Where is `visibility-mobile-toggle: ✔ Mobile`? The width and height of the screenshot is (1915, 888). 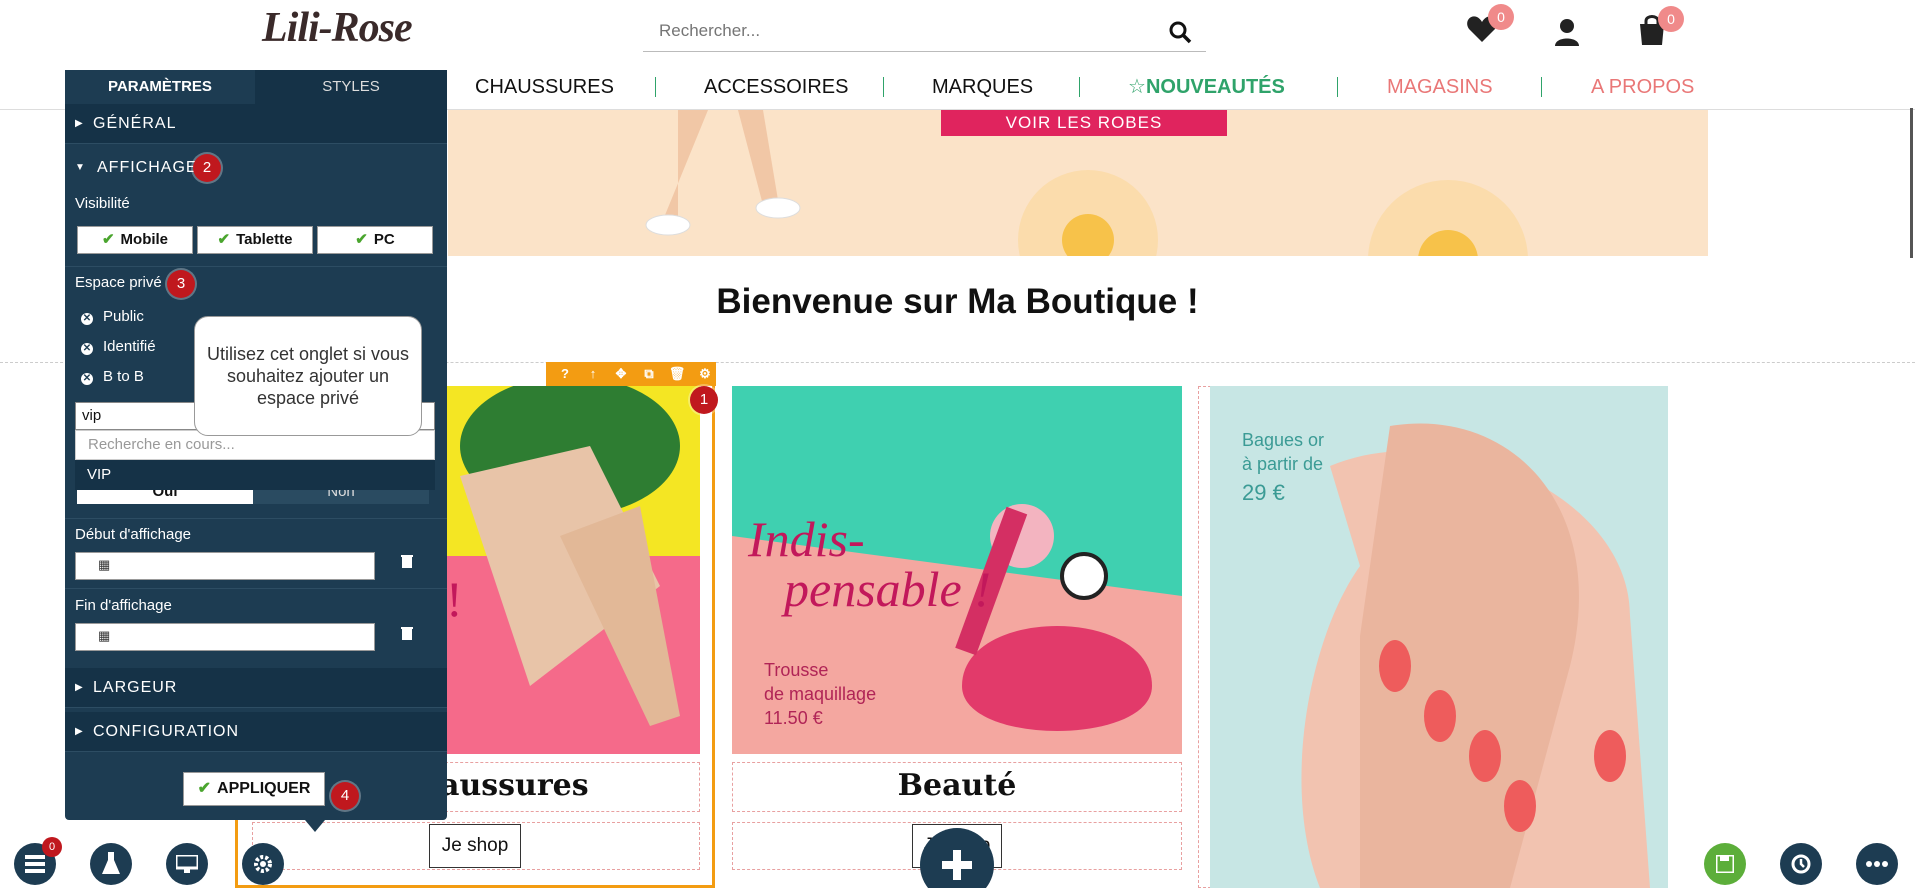 visibility-mobile-toggle: ✔ Mobile is located at coordinates (135, 240).